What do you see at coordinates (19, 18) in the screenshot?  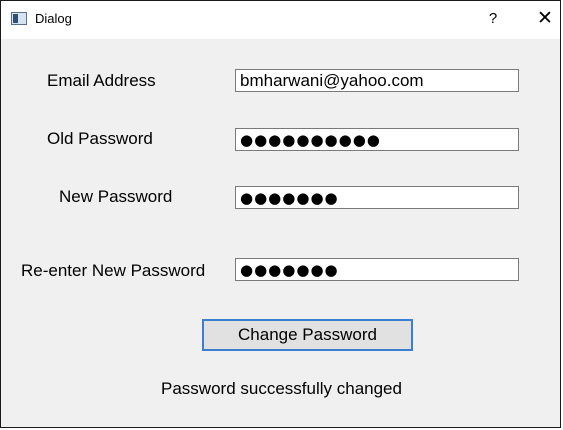 I see `app-icon` at bounding box center [19, 18].